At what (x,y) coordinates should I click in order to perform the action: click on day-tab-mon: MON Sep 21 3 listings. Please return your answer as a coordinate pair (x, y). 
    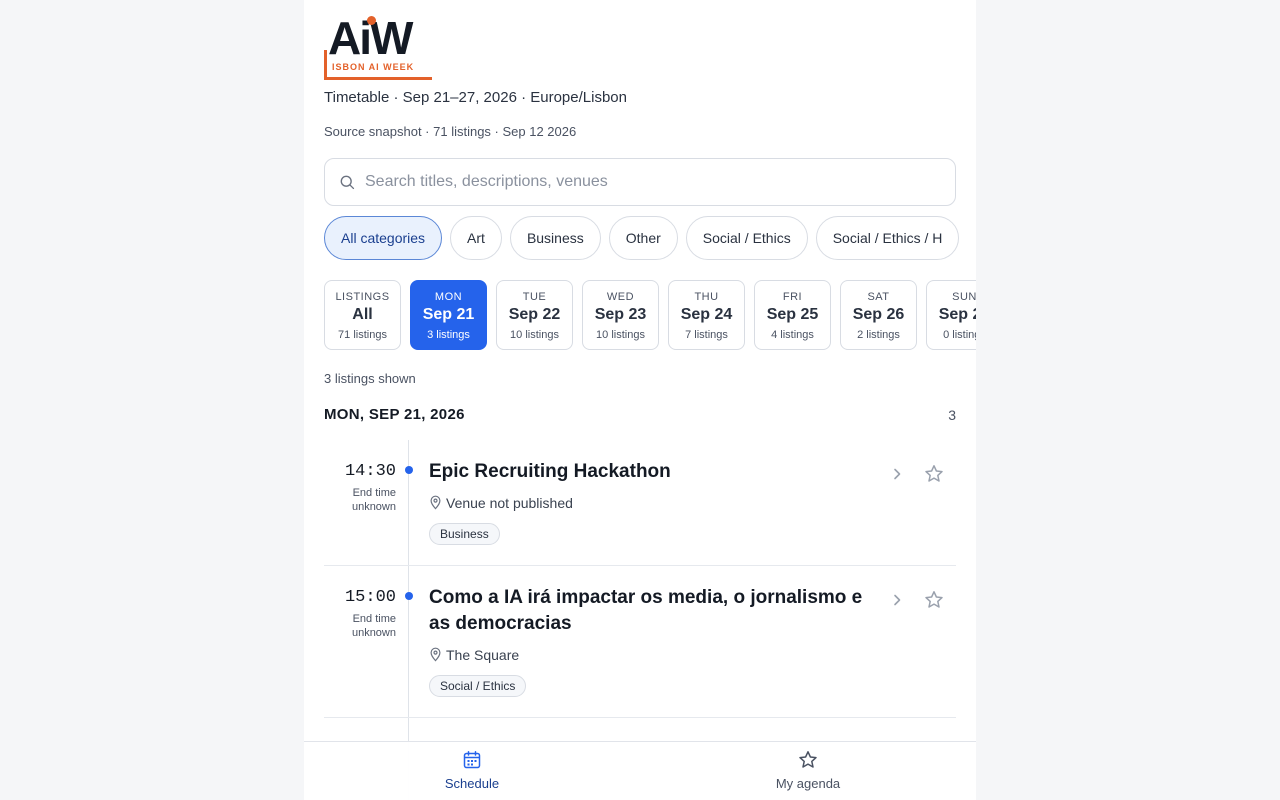
    Looking at the image, I should click on (448, 315).